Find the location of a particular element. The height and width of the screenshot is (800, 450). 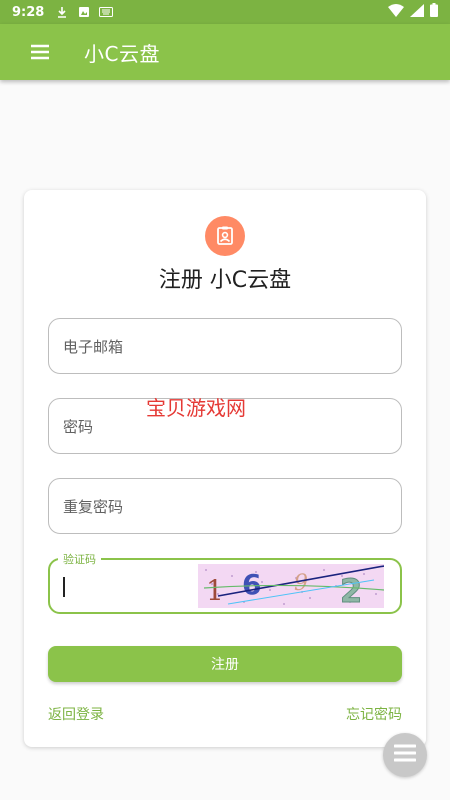

status-bar: 9:28 is located at coordinates (225, 12).